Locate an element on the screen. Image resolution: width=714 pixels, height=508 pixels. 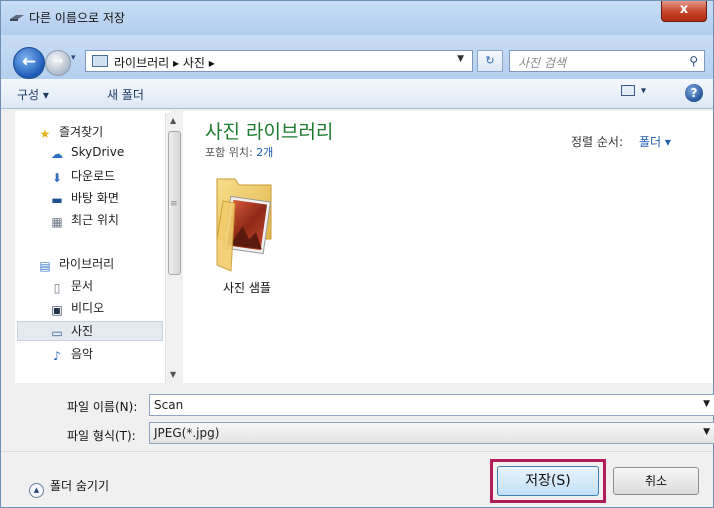
library-icon is located at coordinates (100, 61).